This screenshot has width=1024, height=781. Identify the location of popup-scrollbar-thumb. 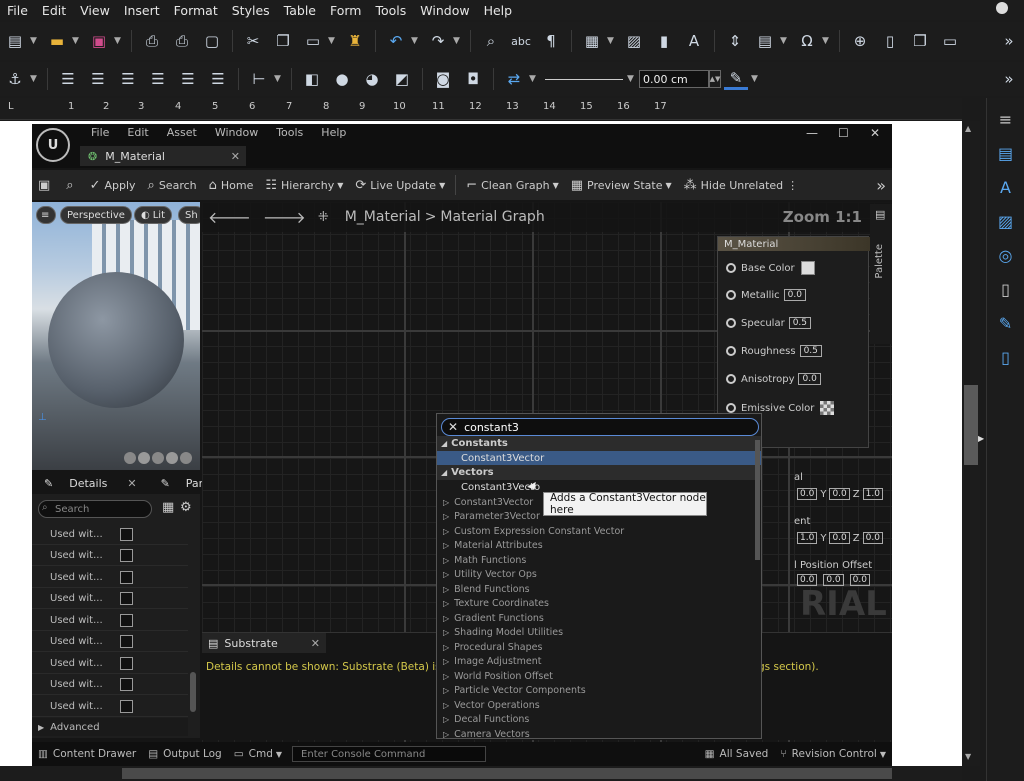
(757, 500).